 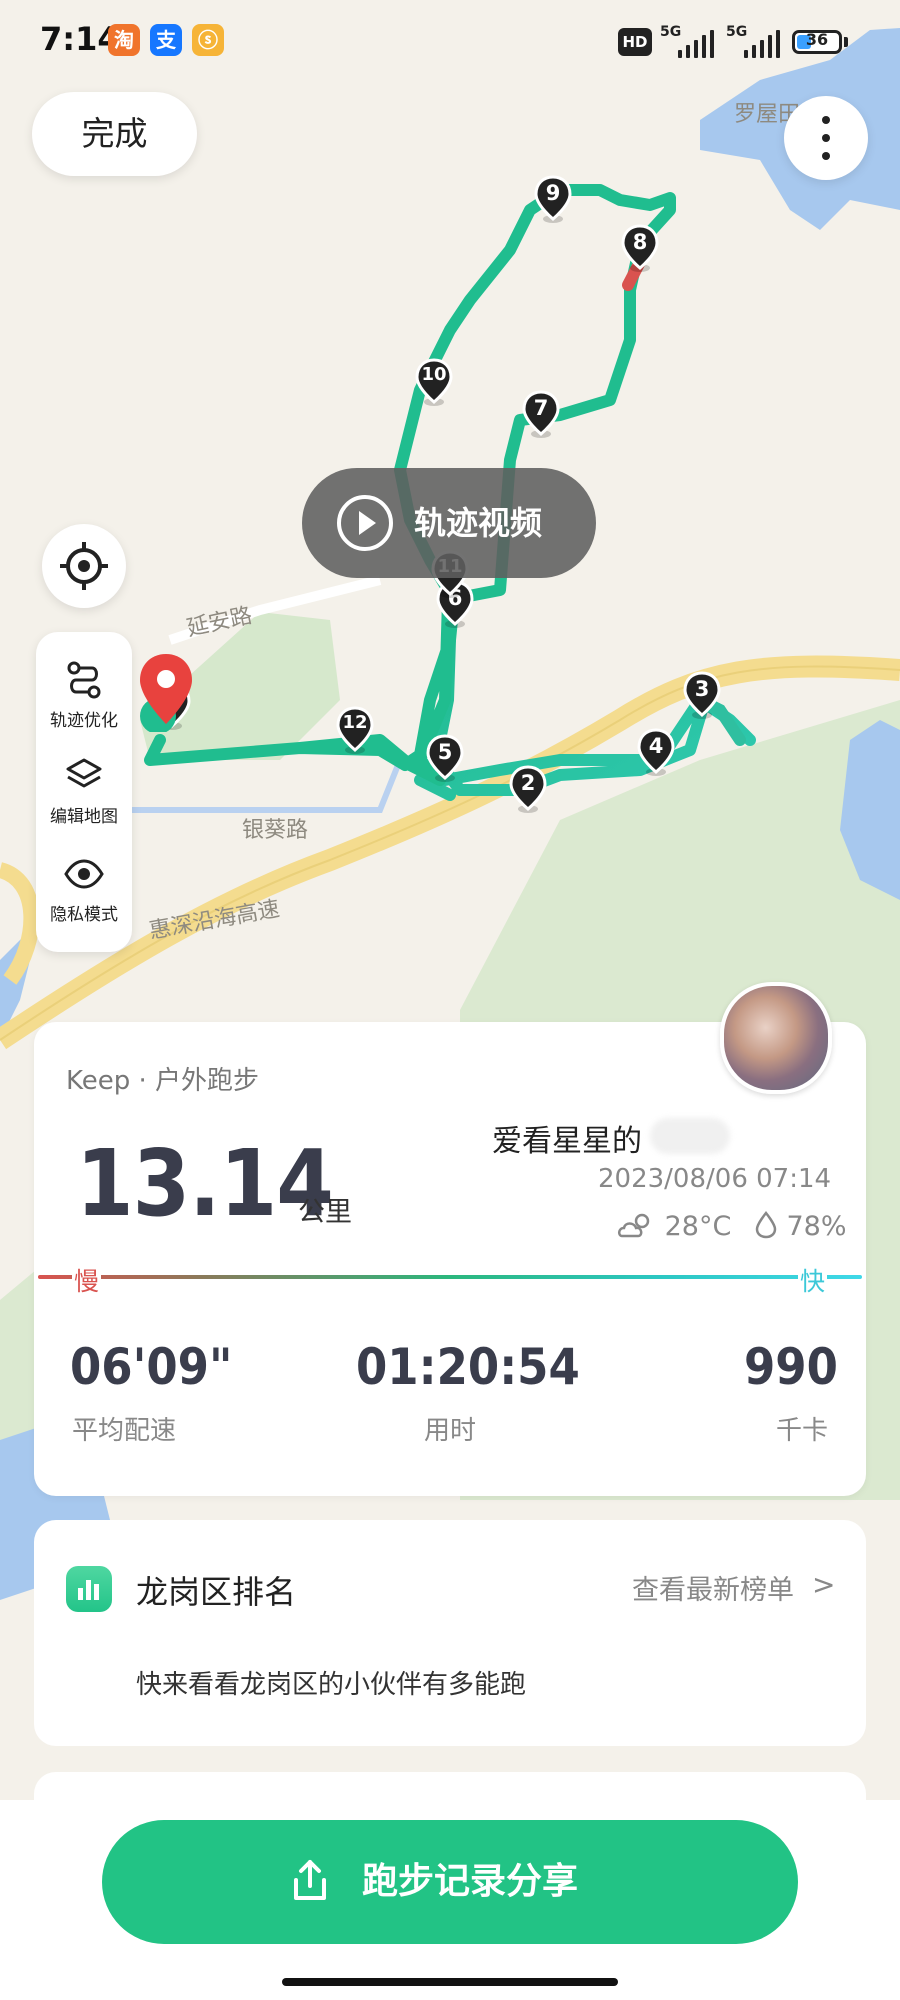 What do you see at coordinates (791, 1367) in the screenshot?
I see `calories-value: 990` at bounding box center [791, 1367].